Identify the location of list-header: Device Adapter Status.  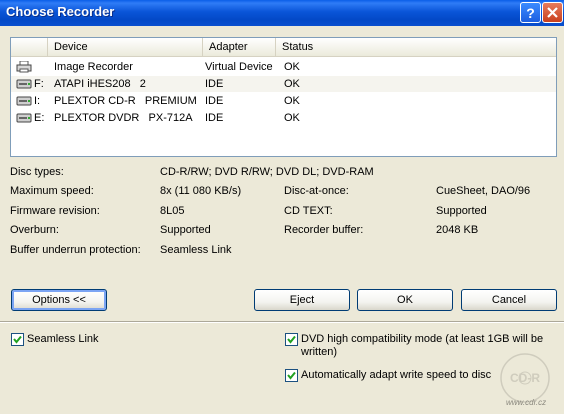
(283, 47).